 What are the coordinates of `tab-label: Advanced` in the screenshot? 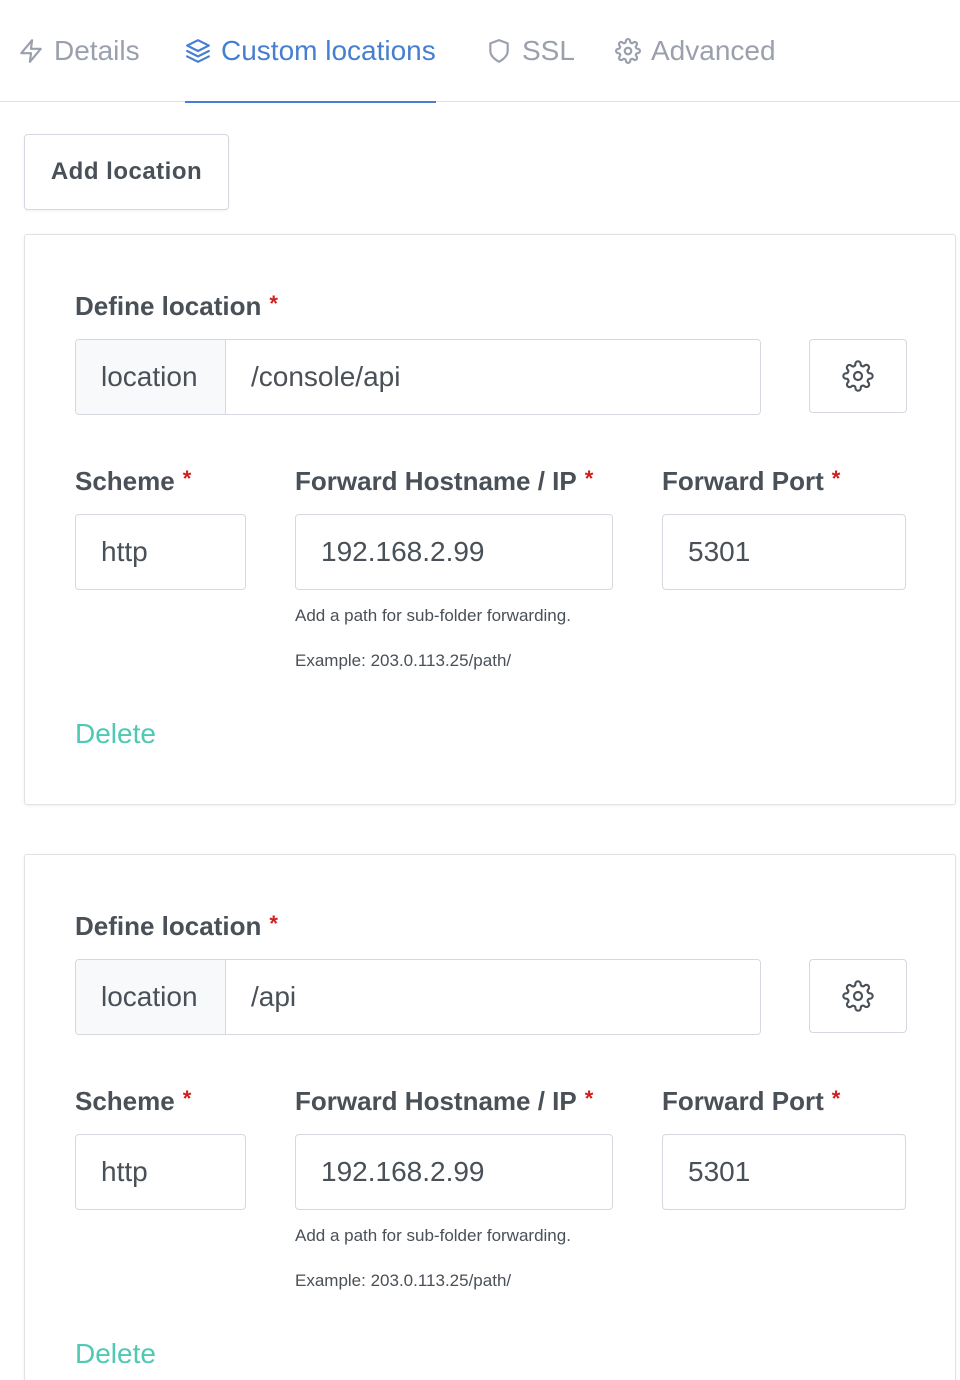 It's located at (713, 50).